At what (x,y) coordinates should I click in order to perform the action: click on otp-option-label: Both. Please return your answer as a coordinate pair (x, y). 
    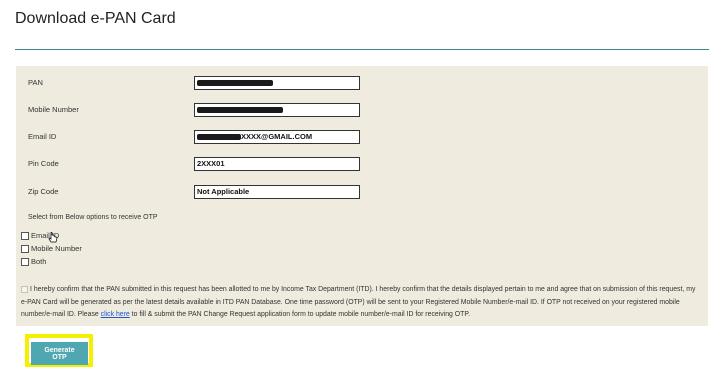
    Looking at the image, I should click on (39, 261).